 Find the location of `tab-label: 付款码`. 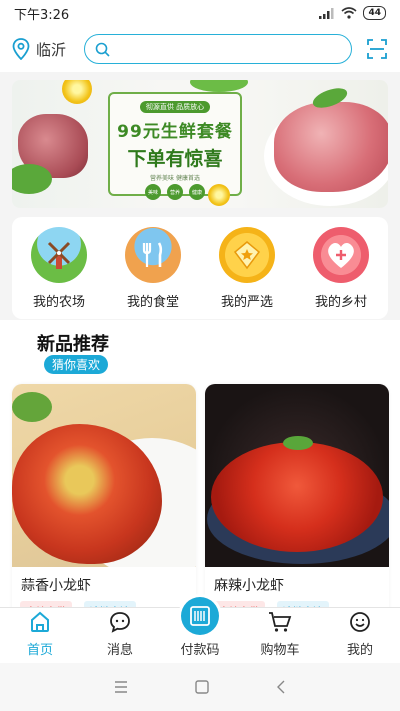

tab-label: 付款码 is located at coordinates (200, 650).